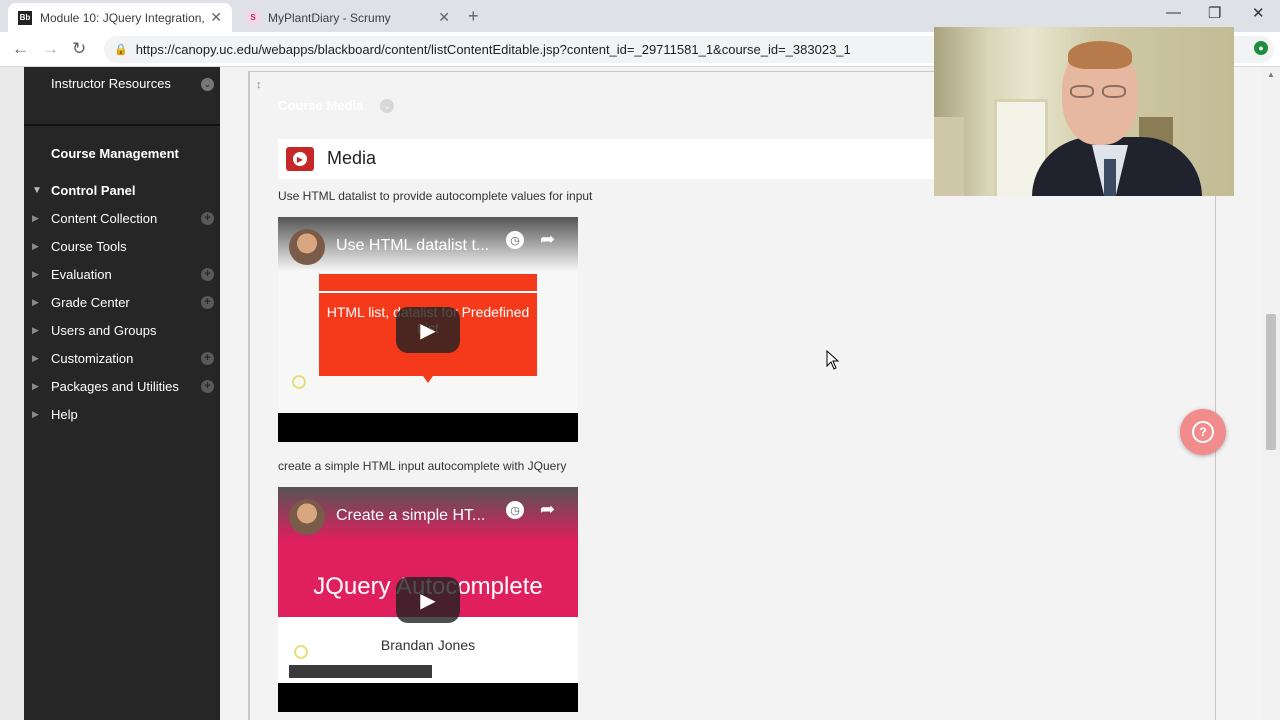  What do you see at coordinates (1100, 92) in the screenshot?
I see `webcam-person-glasses` at bounding box center [1100, 92].